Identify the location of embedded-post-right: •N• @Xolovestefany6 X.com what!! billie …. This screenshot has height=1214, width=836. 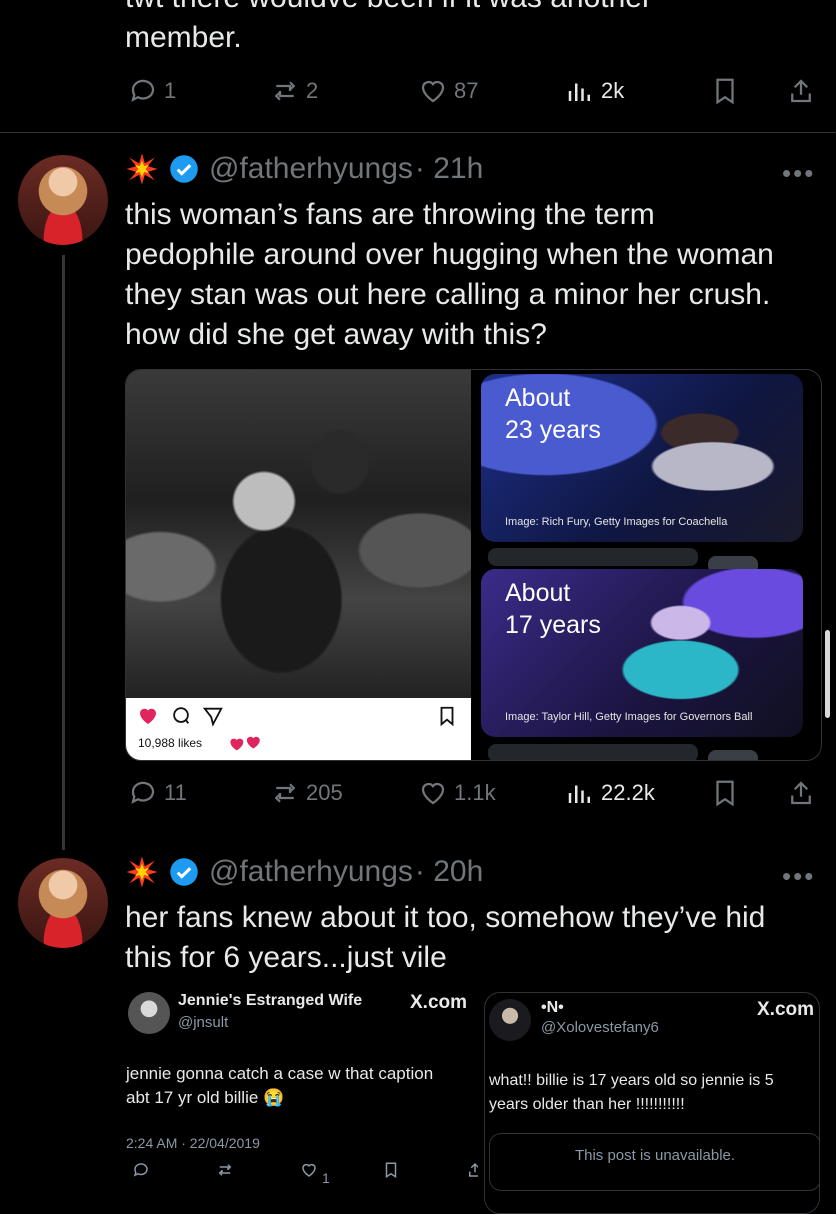
(652, 1103).